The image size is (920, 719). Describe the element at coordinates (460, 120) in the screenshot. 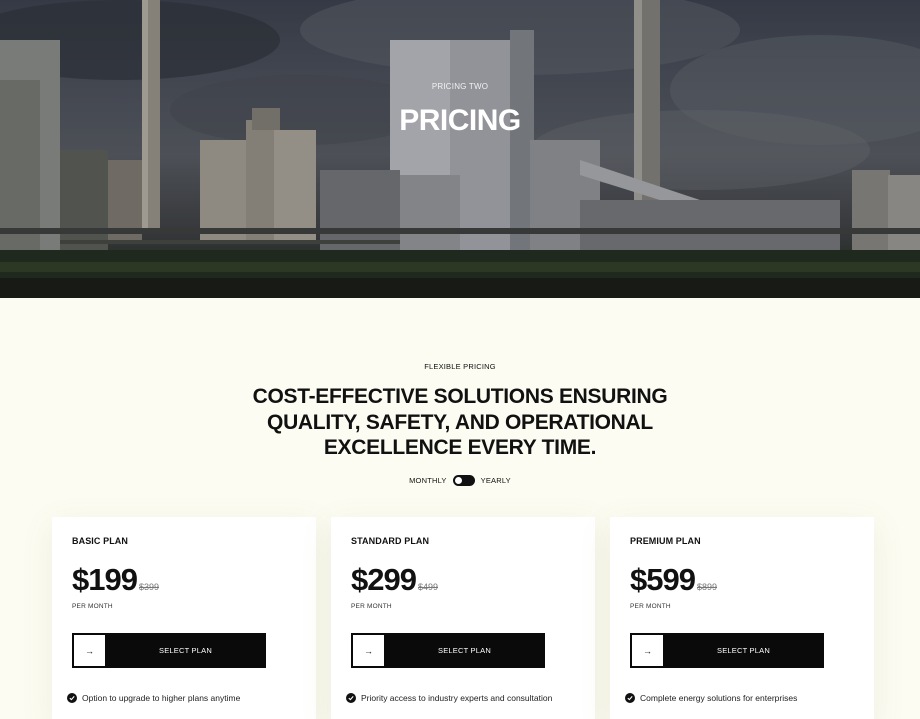

I see `page-title: PRICING` at that location.